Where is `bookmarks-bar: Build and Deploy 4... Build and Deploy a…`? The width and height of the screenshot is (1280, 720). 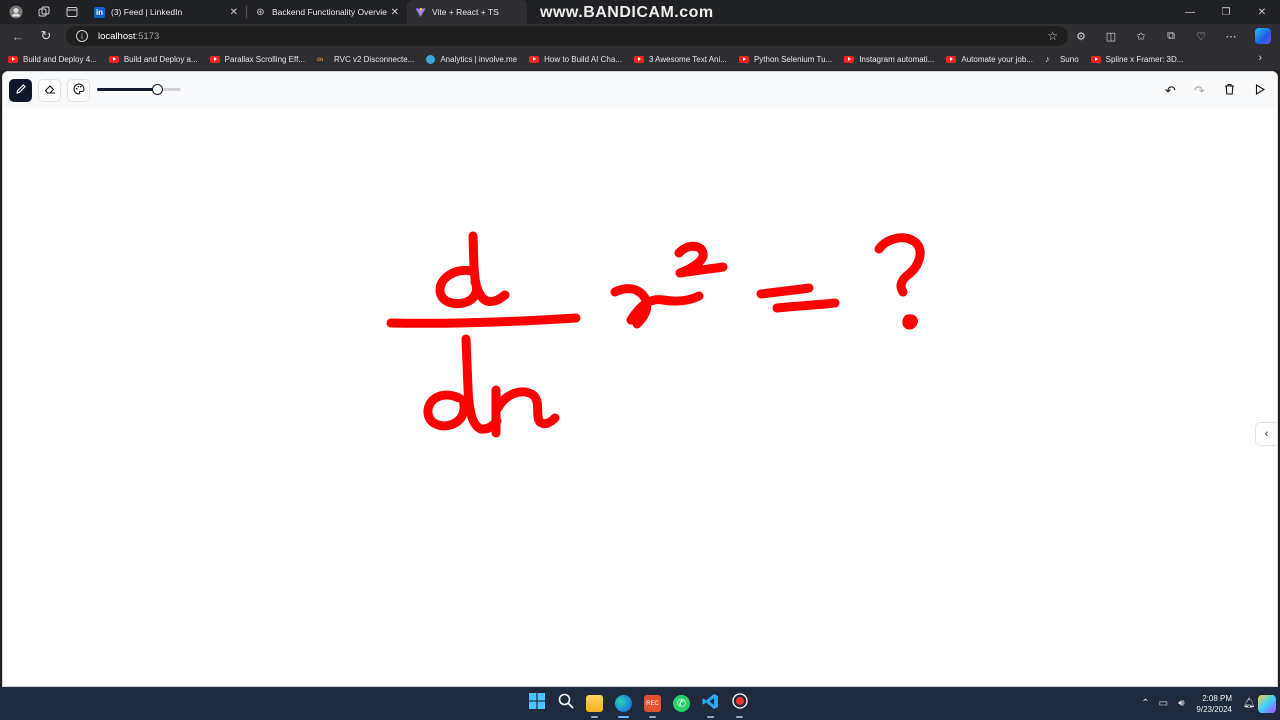 bookmarks-bar: Build and Deploy 4... Build and Deploy a… is located at coordinates (640, 59).